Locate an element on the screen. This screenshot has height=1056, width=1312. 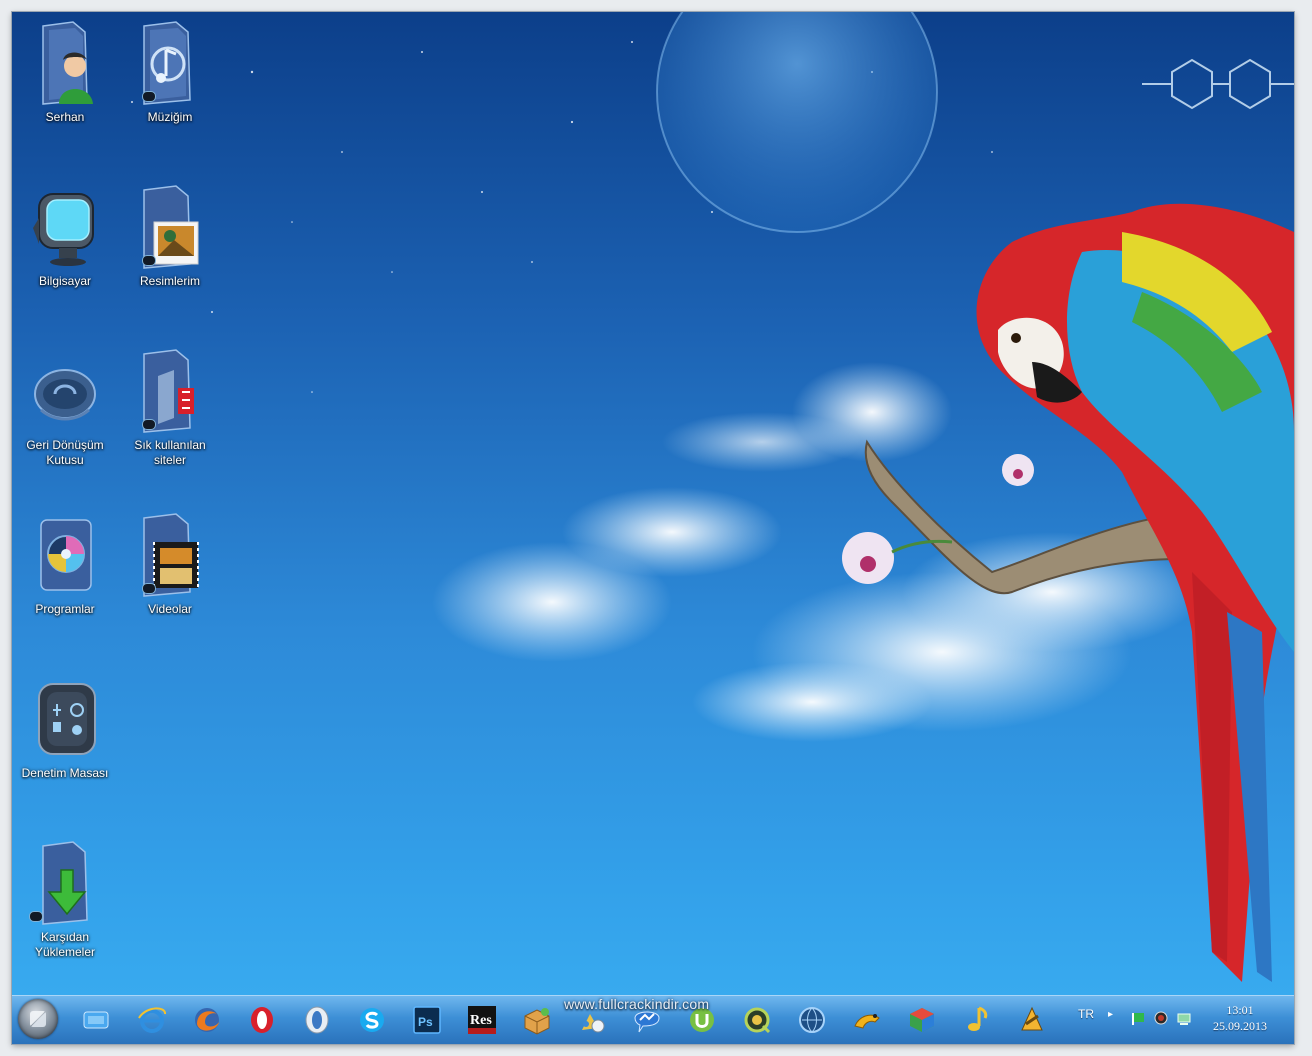
desktop-icon-label: Bilgisayar is located at coordinates (65, 281).